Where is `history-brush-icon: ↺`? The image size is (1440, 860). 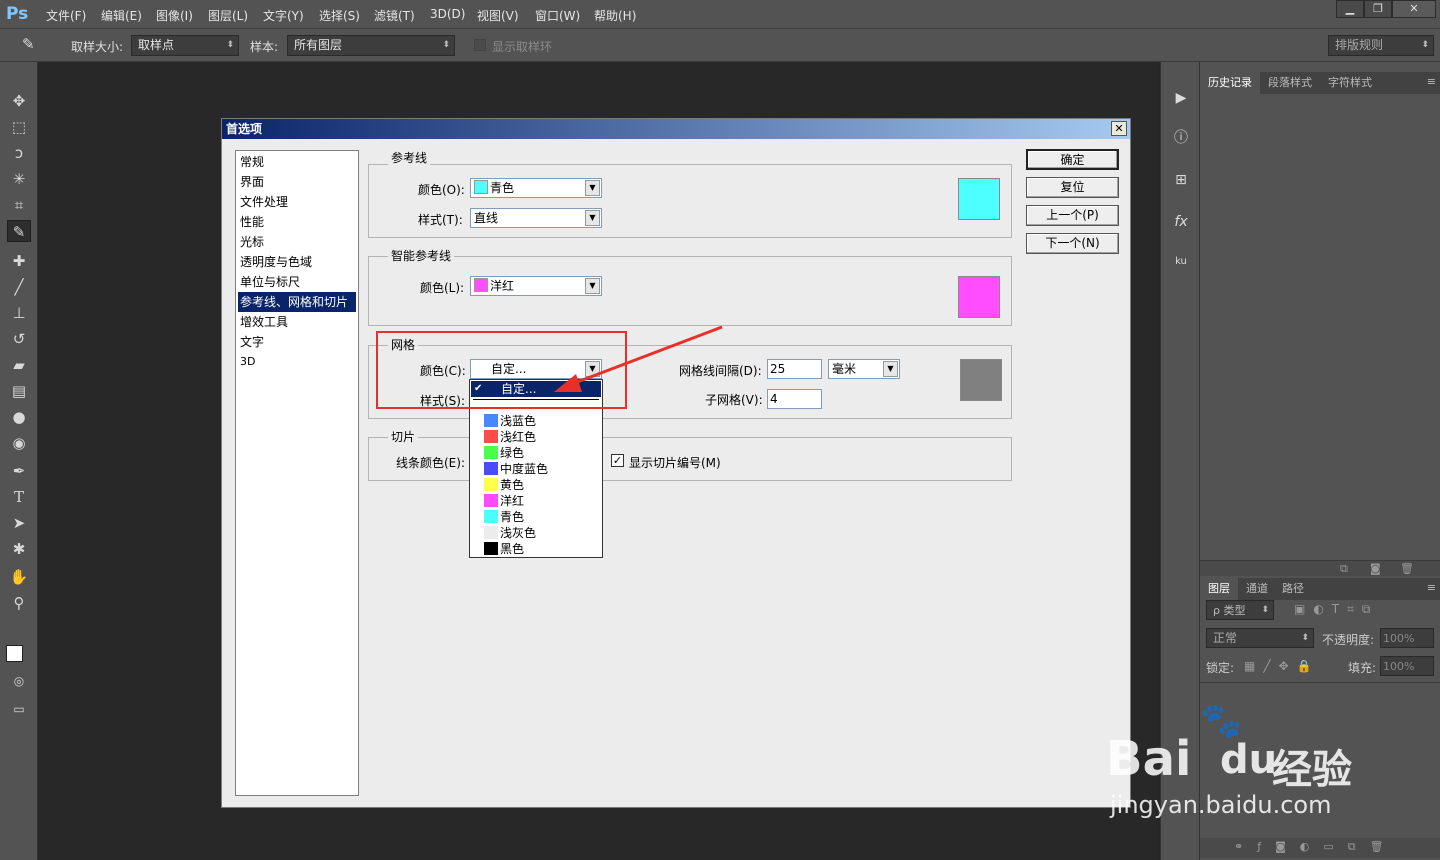
history-brush-icon: ↺ is located at coordinates (19, 339).